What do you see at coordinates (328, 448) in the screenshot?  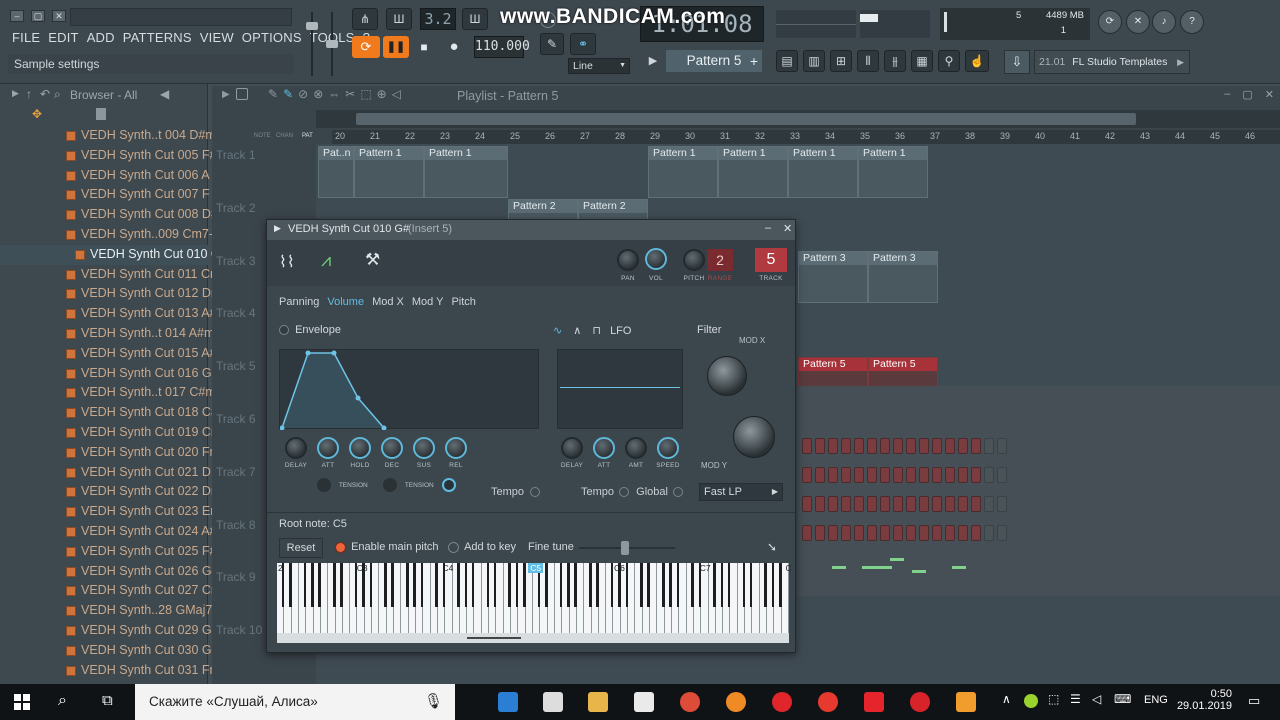 I see `knob-att` at bounding box center [328, 448].